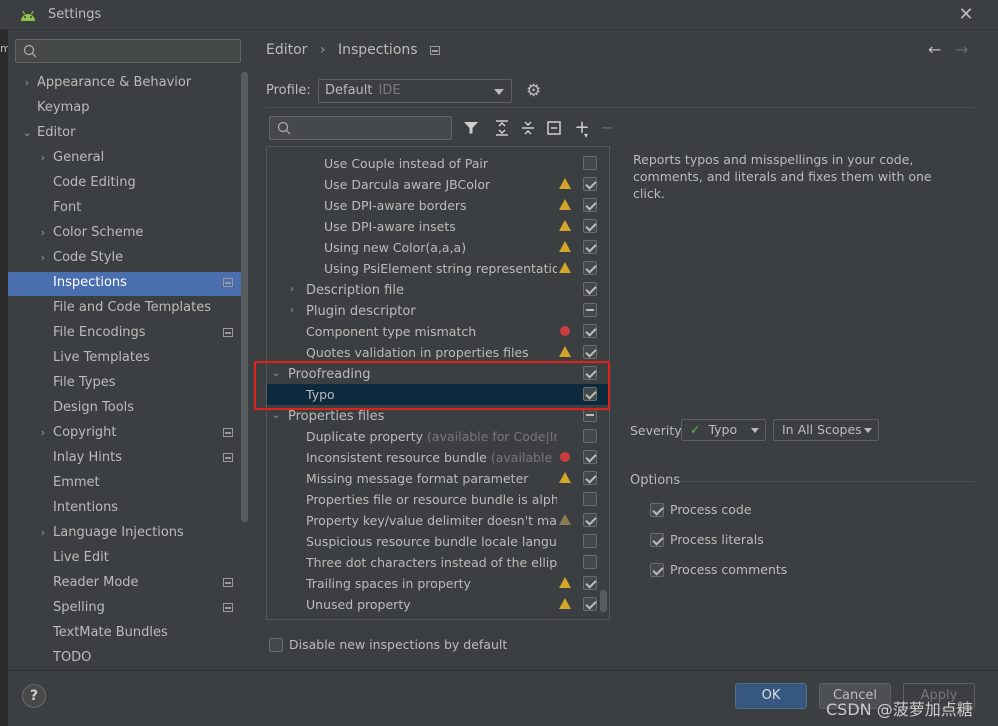 The width and height of the screenshot is (998, 726). Describe the element at coordinates (76, 483) in the screenshot. I see `sidebar-item-emmet: Emmet` at that location.